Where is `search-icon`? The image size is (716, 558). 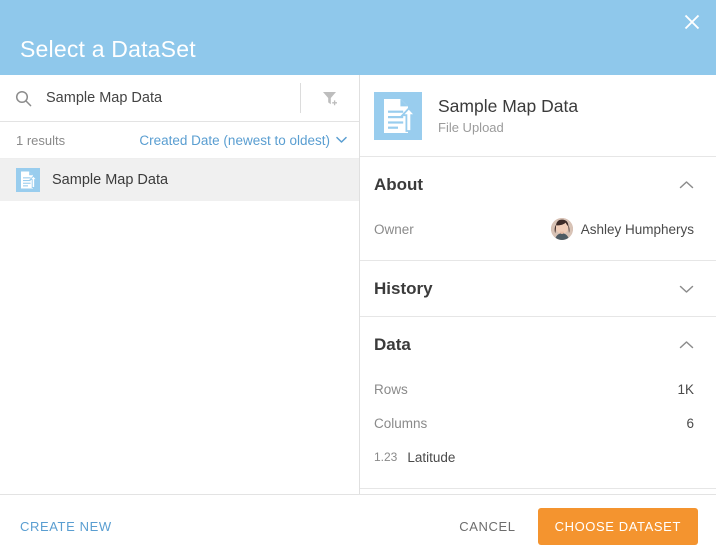
search-icon is located at coordinates (23, 98).